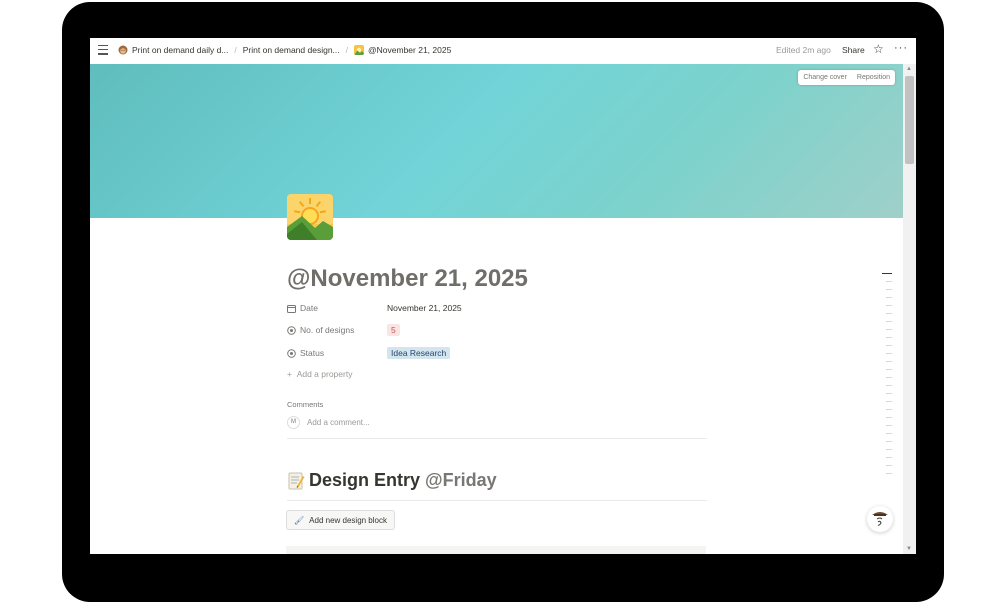 This screenshot has width=1005, height=602. I want to click on property-value-designs-tag: 5, so click(393, 330).